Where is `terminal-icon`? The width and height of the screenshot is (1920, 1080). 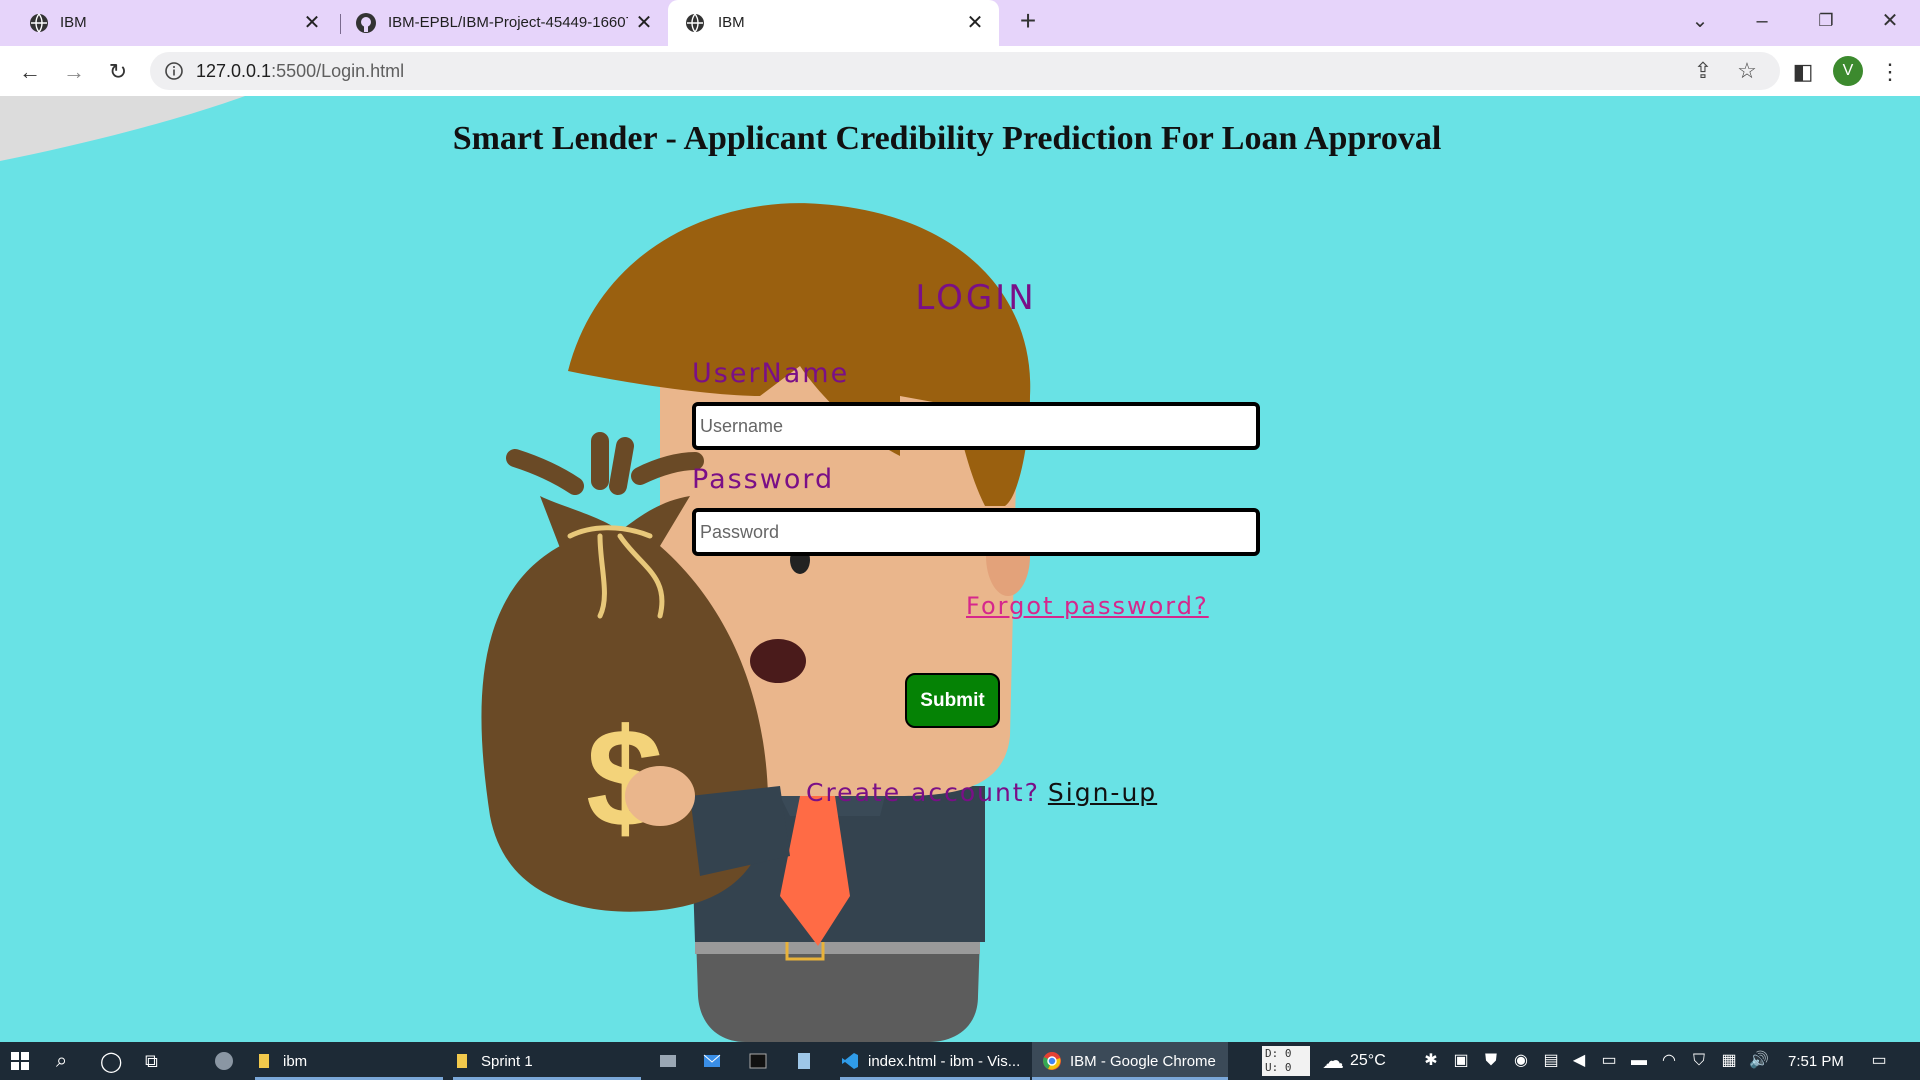 terminal-icon is located at coordinates (762, 1061).